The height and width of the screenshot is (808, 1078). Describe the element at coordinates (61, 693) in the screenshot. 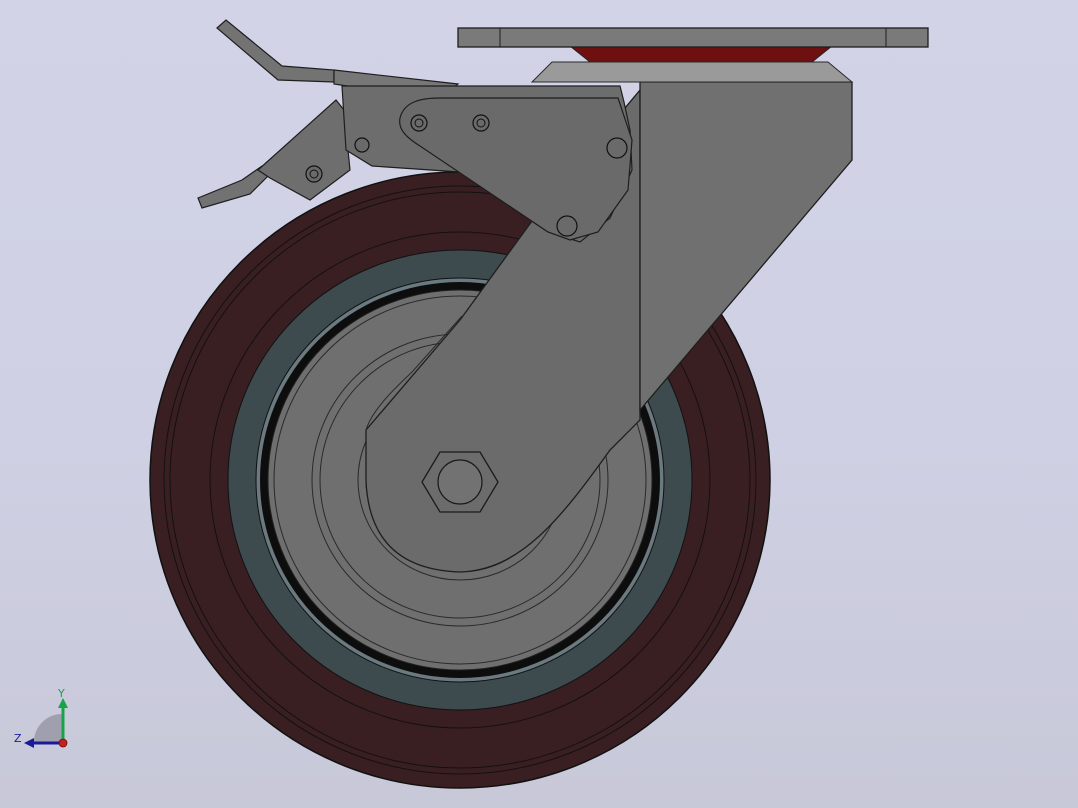

I see `y-axis-label: Y` at that location.